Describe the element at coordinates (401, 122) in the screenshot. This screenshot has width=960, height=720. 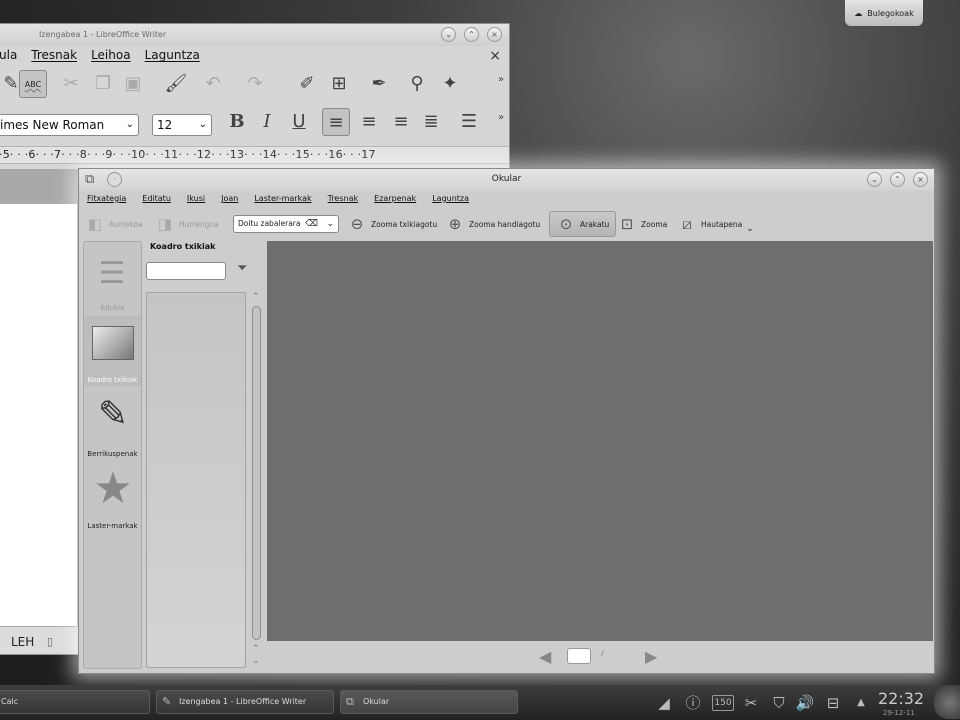
I see `align-right-icon: ≡` at that location.